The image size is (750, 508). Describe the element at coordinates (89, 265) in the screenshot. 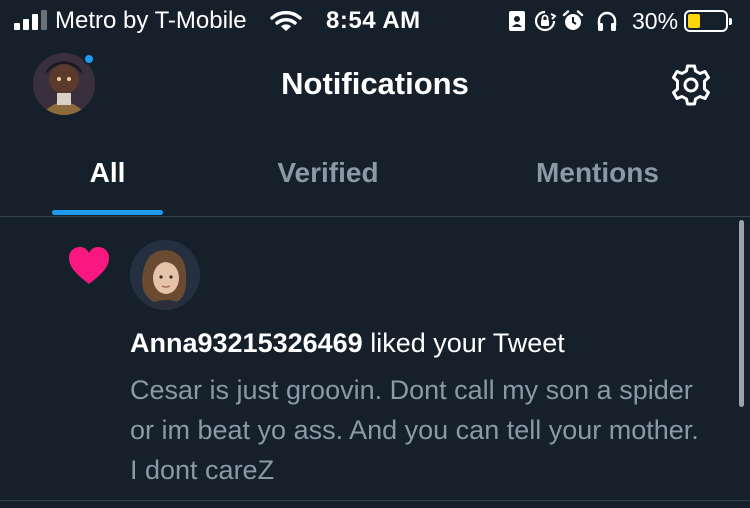

I see `heart-icon` at that location.